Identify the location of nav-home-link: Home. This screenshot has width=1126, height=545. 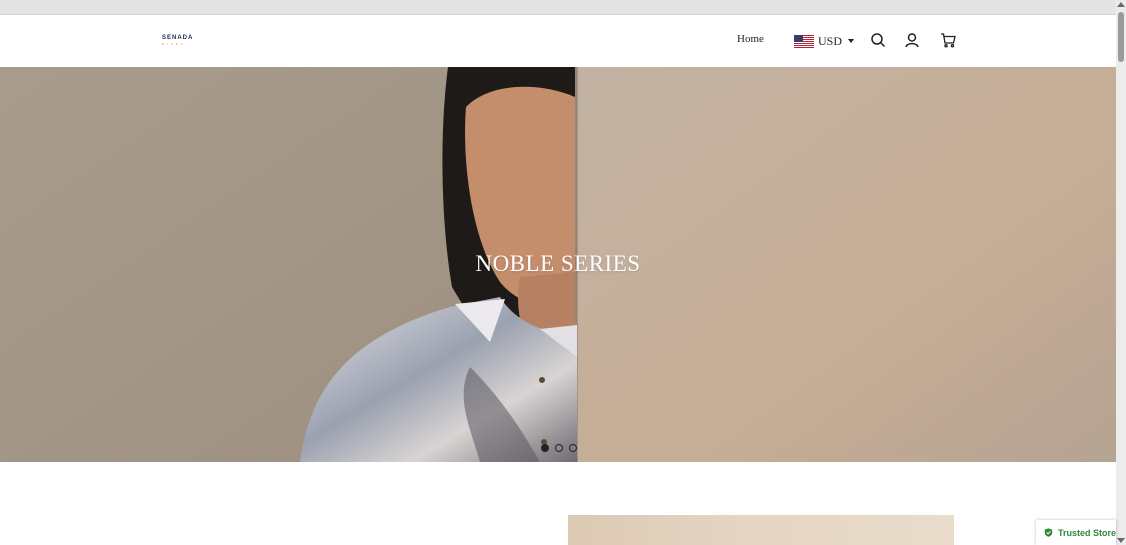
(750, 39).